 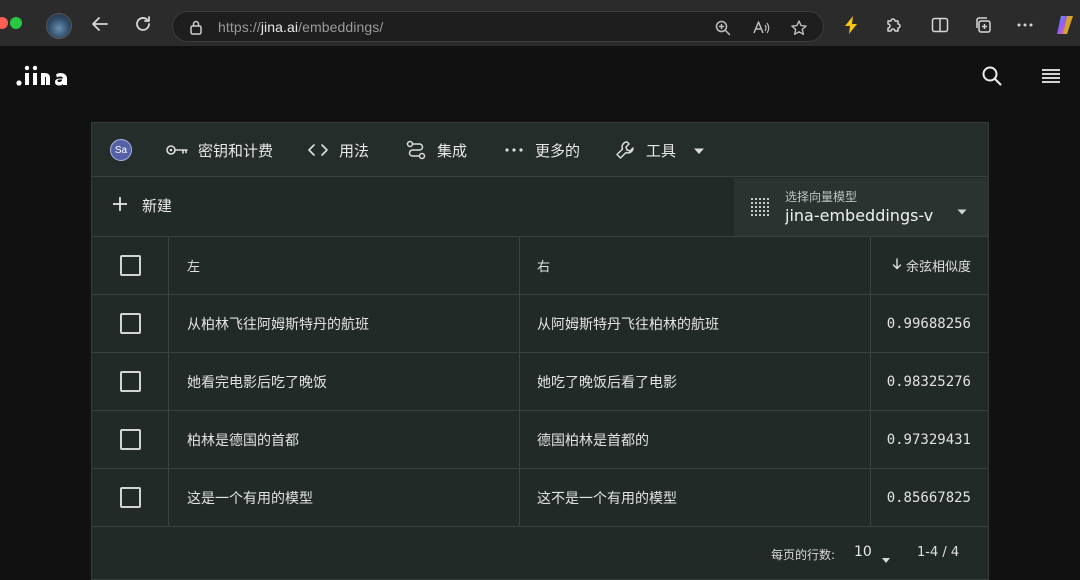 I want to click on panel-toolbar: Sa 密钥和计费 用法 集成 更多的 工具, so click(x=540, y=150).